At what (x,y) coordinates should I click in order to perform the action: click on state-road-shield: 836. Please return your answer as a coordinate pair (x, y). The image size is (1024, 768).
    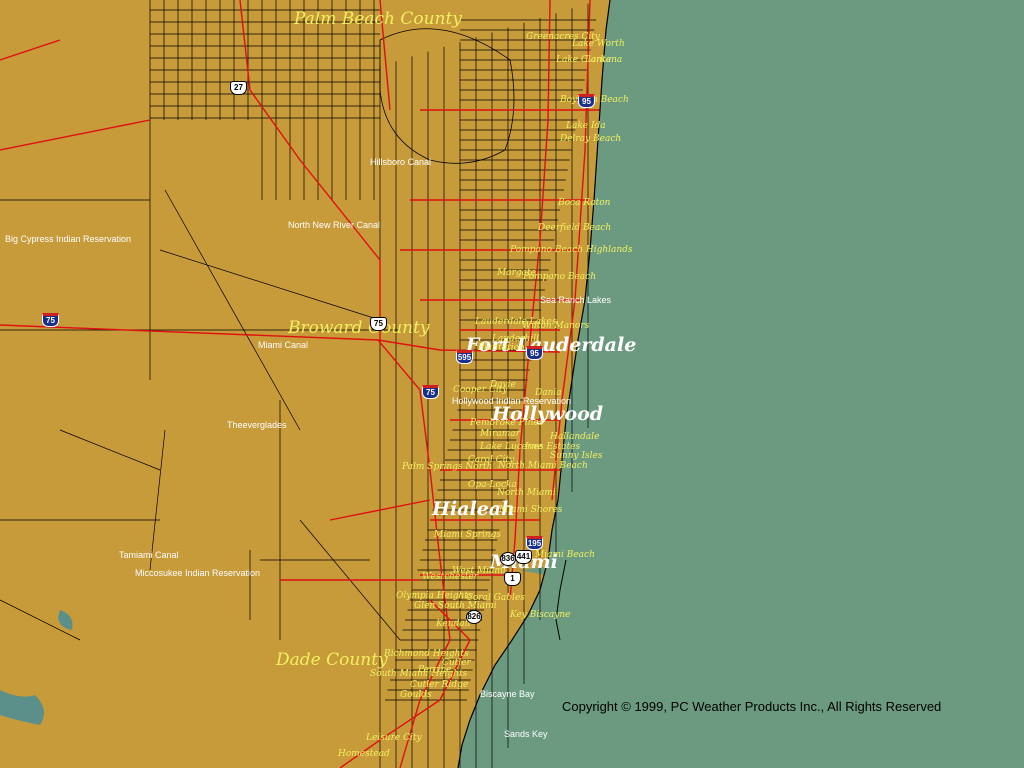
    Looking at the image, I should click on (508, 559).